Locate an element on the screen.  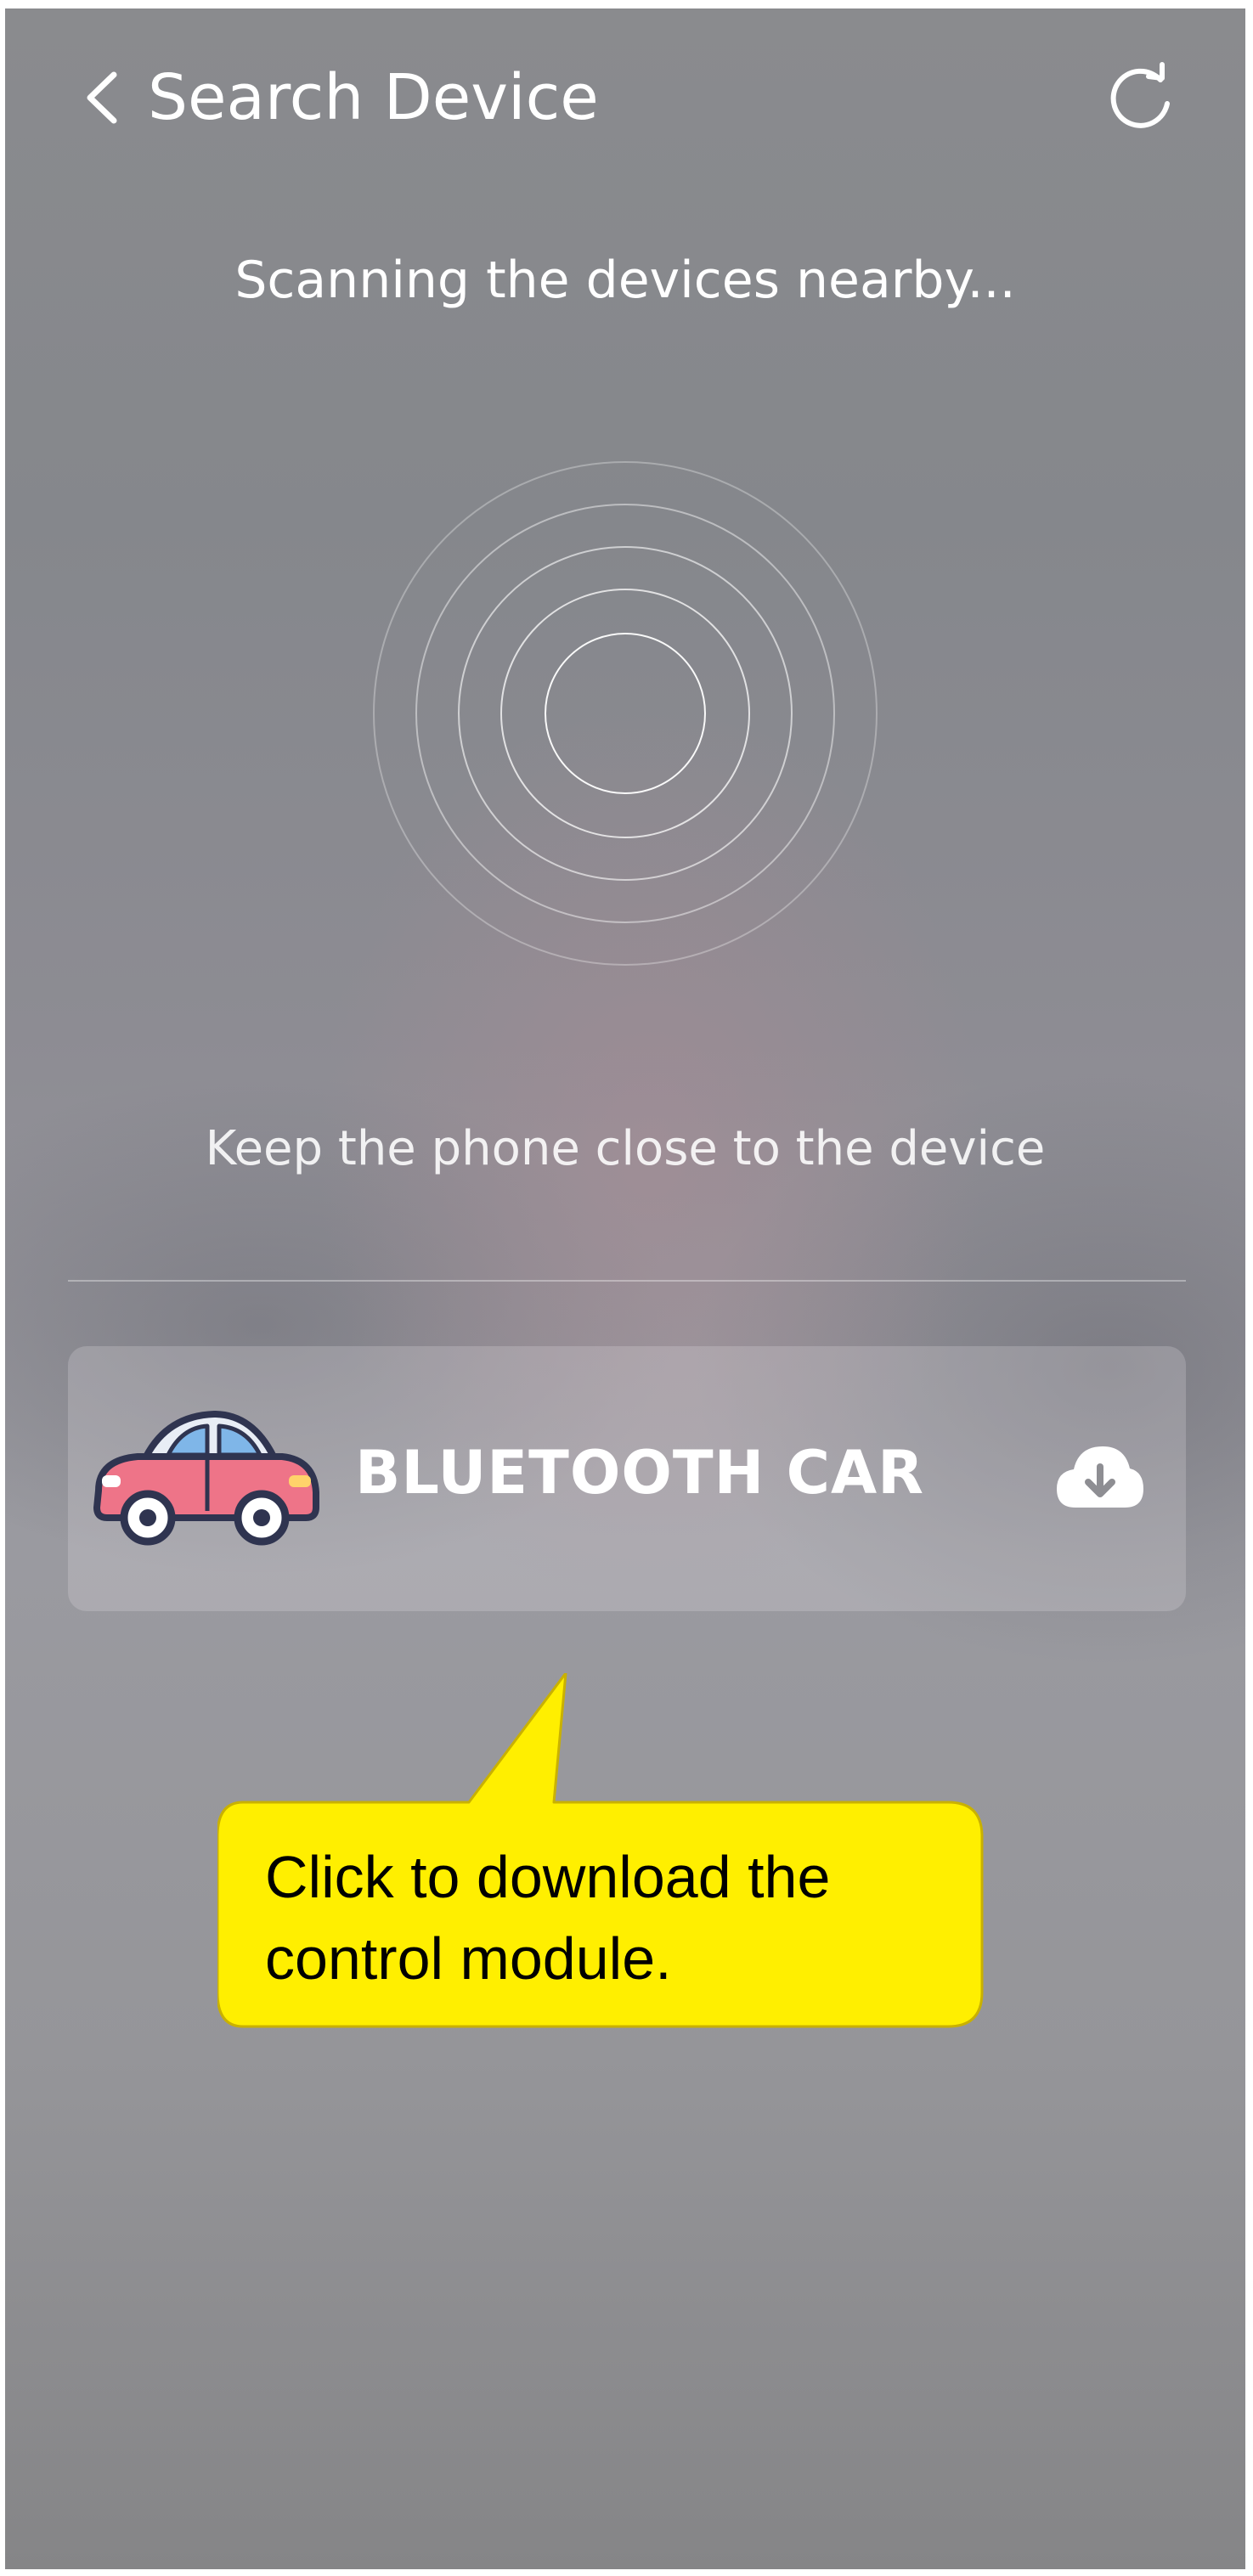
back-icon is located at coordinates (104, 97).